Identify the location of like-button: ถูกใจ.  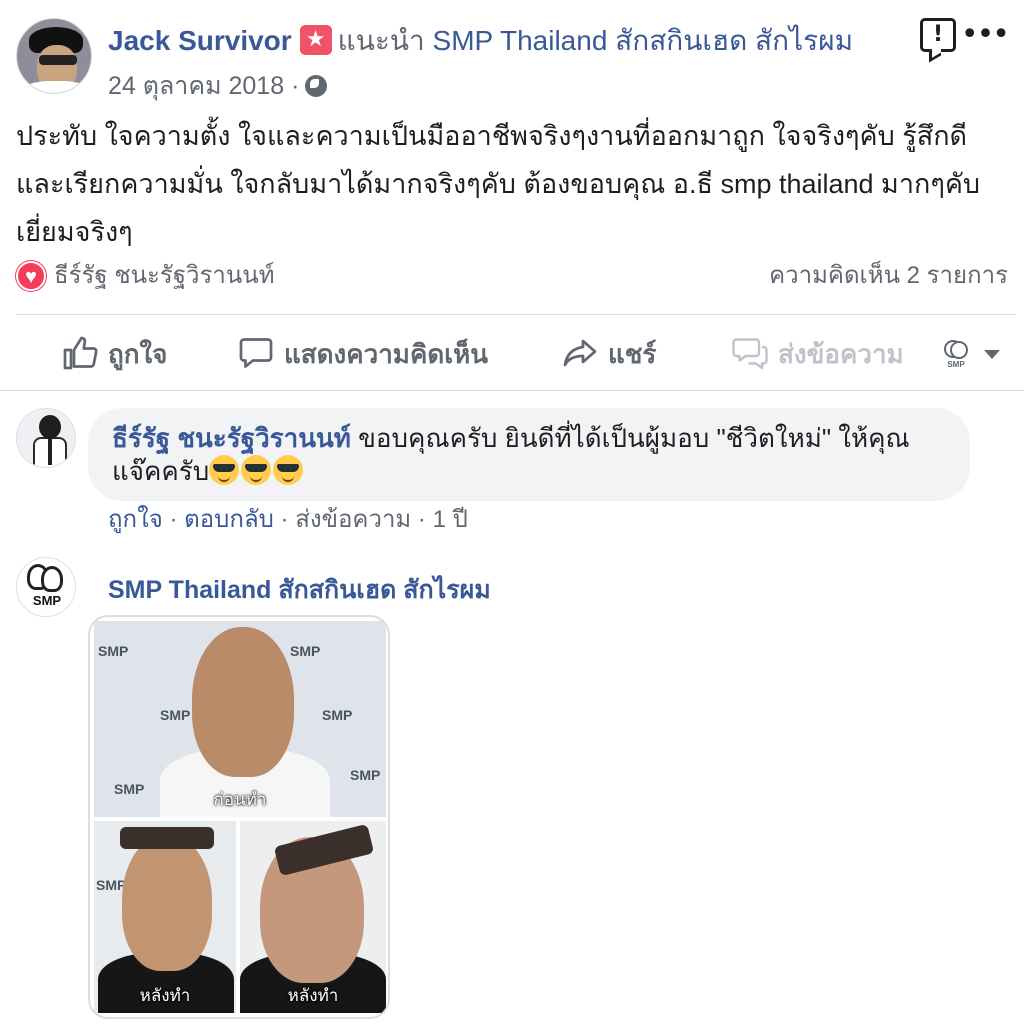
(114, 354).